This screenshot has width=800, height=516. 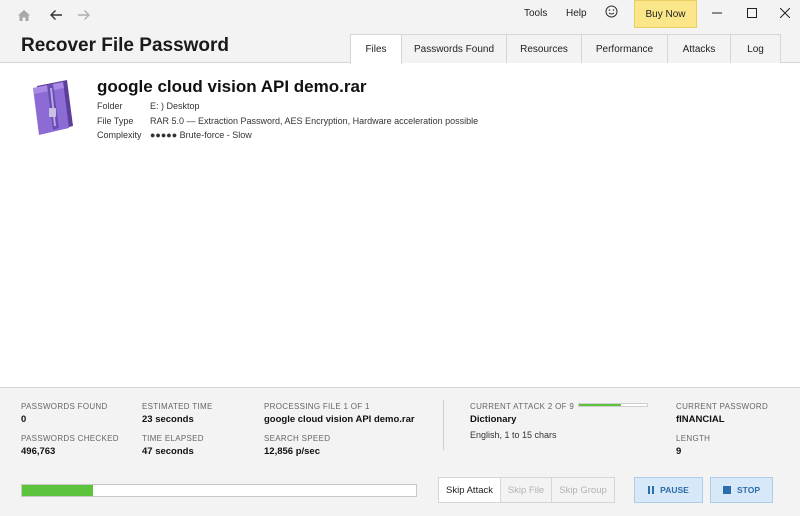 I want to click on tab-files: Files, so click(x=376, y=49).